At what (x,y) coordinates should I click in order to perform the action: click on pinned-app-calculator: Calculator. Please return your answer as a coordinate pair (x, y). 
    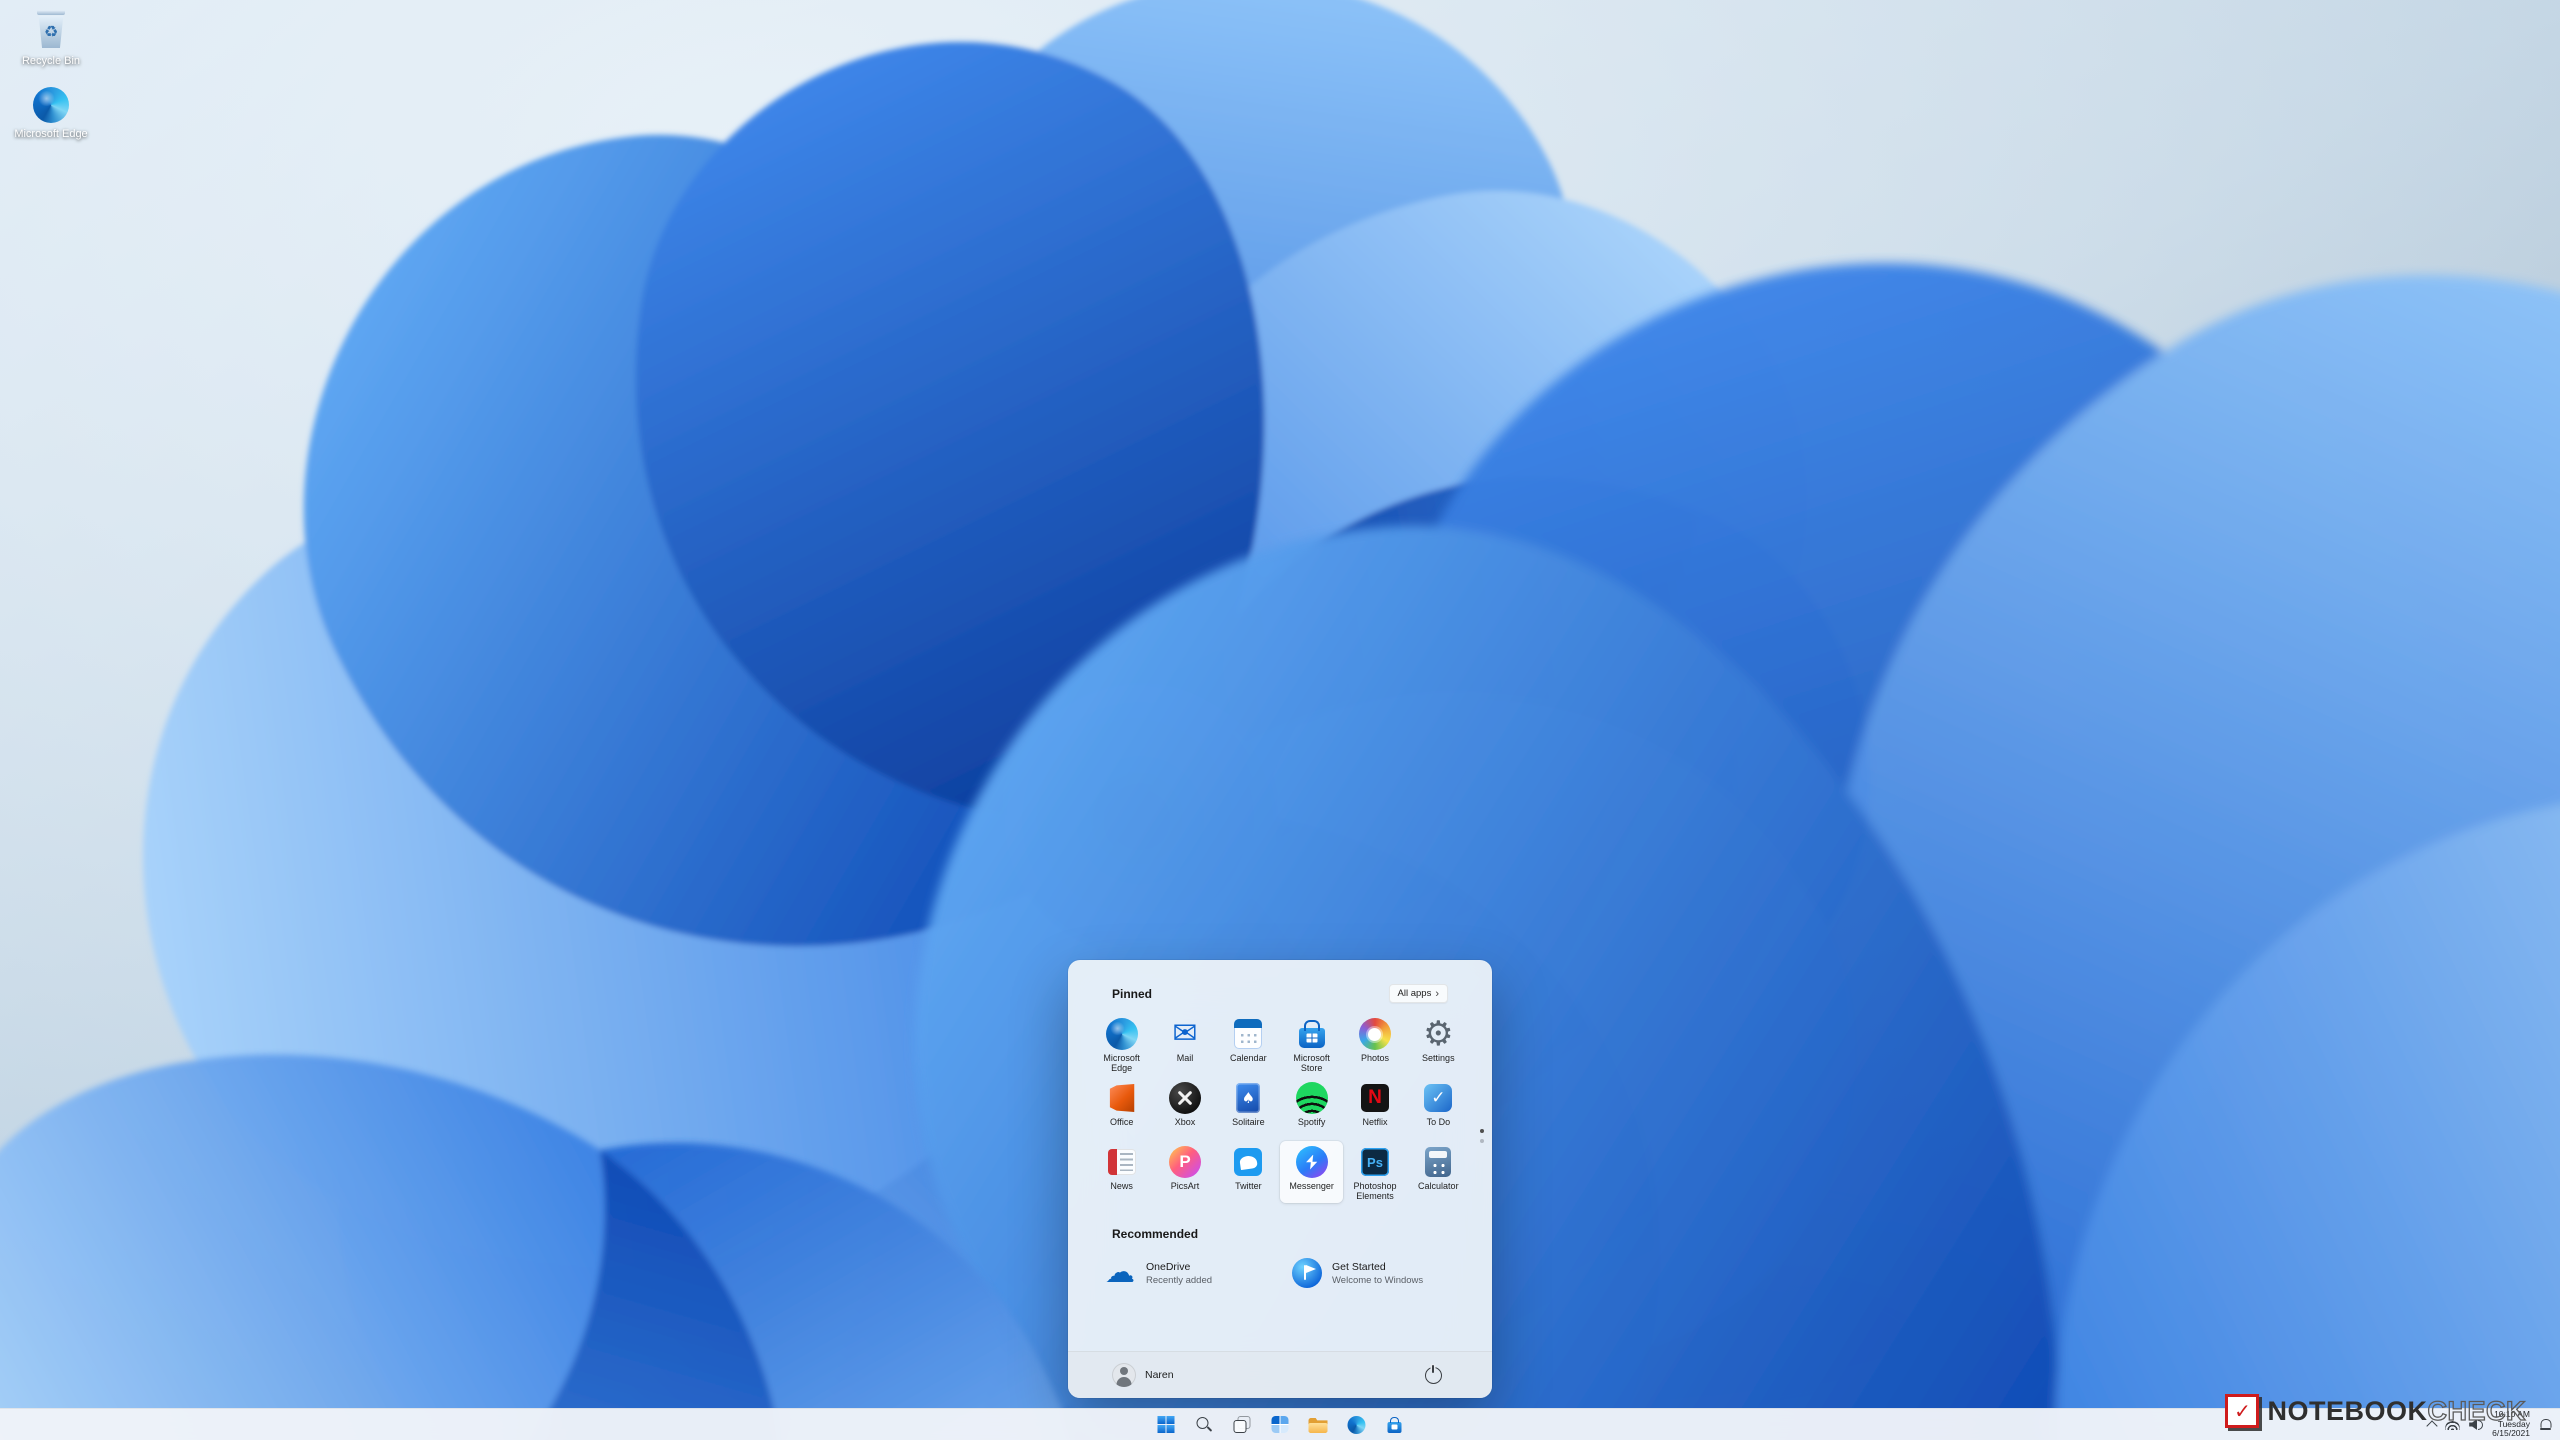
    Looking at the image, I should click on (1438, 1172).